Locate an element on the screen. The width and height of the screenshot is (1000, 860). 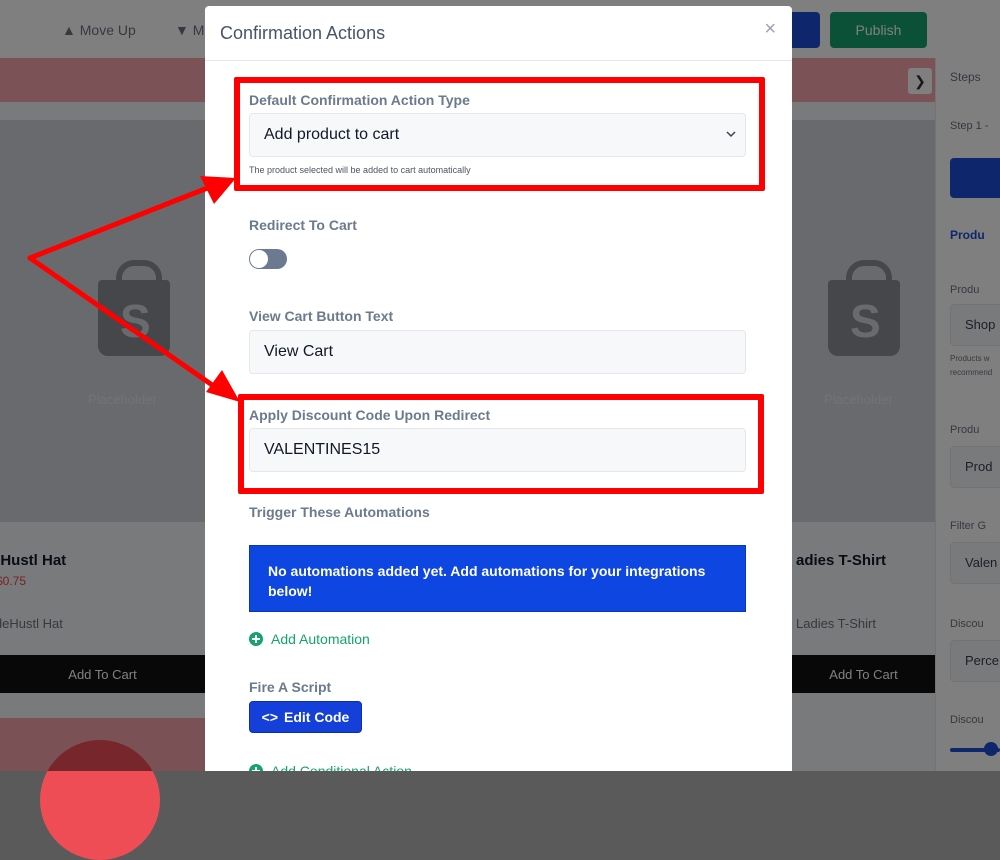
arrow-line-lower is located at coordinates (122, 322).